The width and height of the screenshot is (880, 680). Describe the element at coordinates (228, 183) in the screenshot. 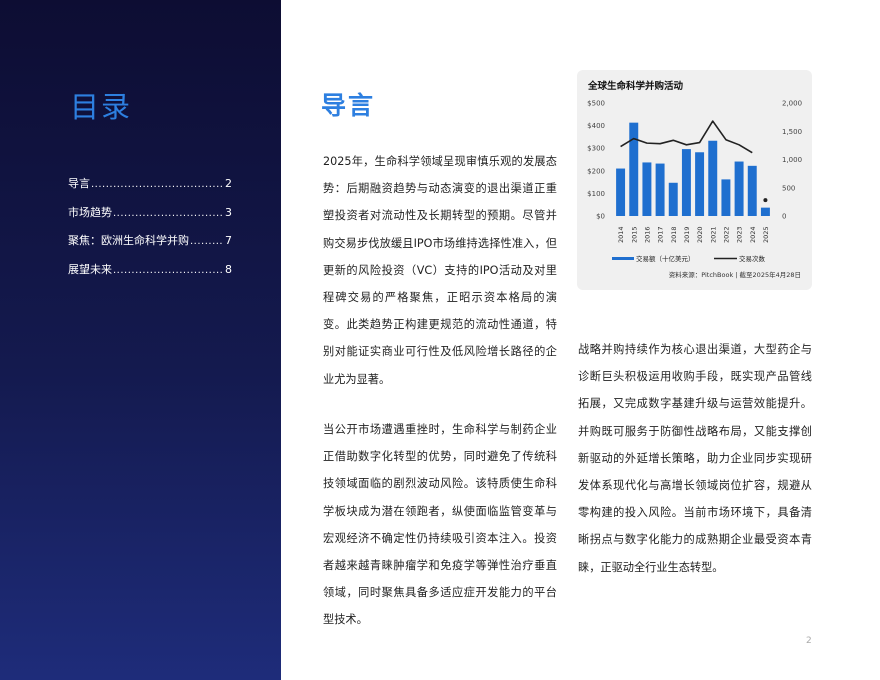

I see `toc-item-page: 2` at that location.